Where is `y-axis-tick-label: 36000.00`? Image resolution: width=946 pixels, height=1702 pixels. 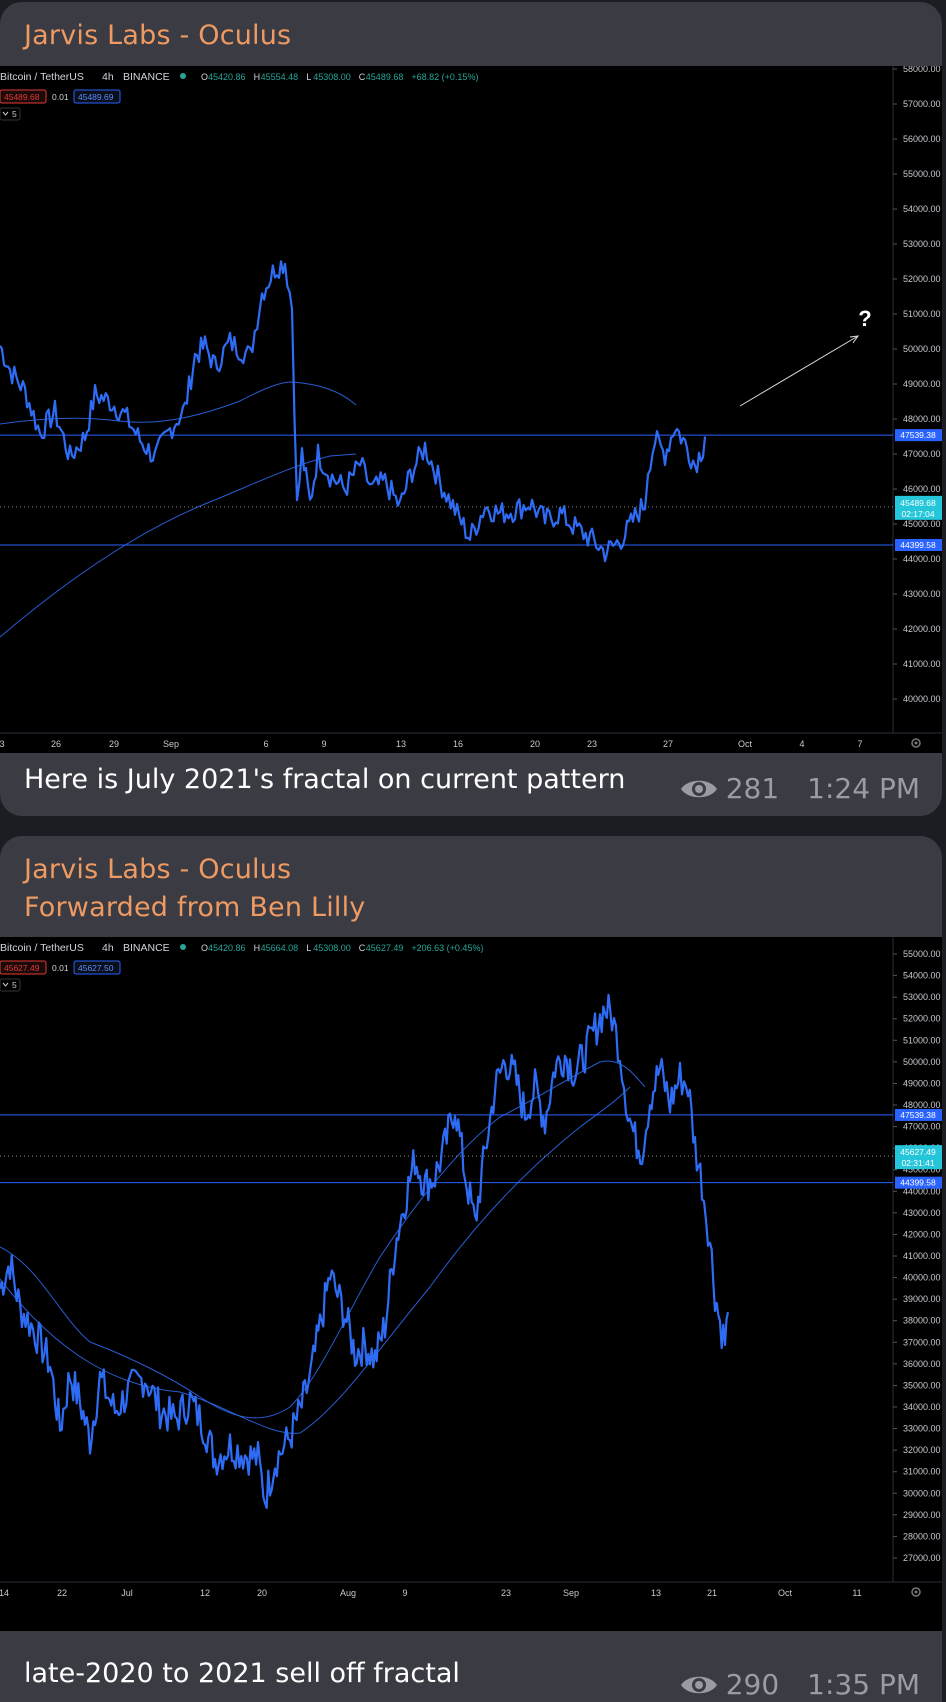
y-axis-tick-label: 36000.00 is located at coordinates (922, 1364).